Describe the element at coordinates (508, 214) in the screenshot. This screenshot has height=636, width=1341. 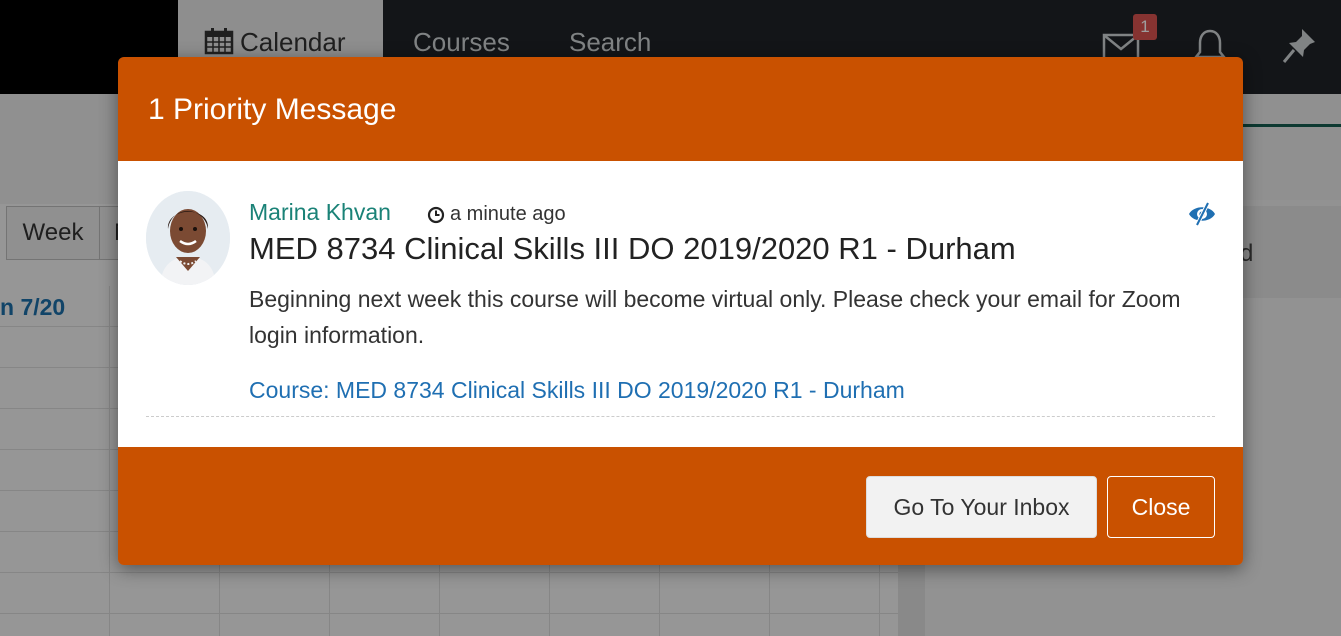
I see `message-time-label: a minute ago` at that location.